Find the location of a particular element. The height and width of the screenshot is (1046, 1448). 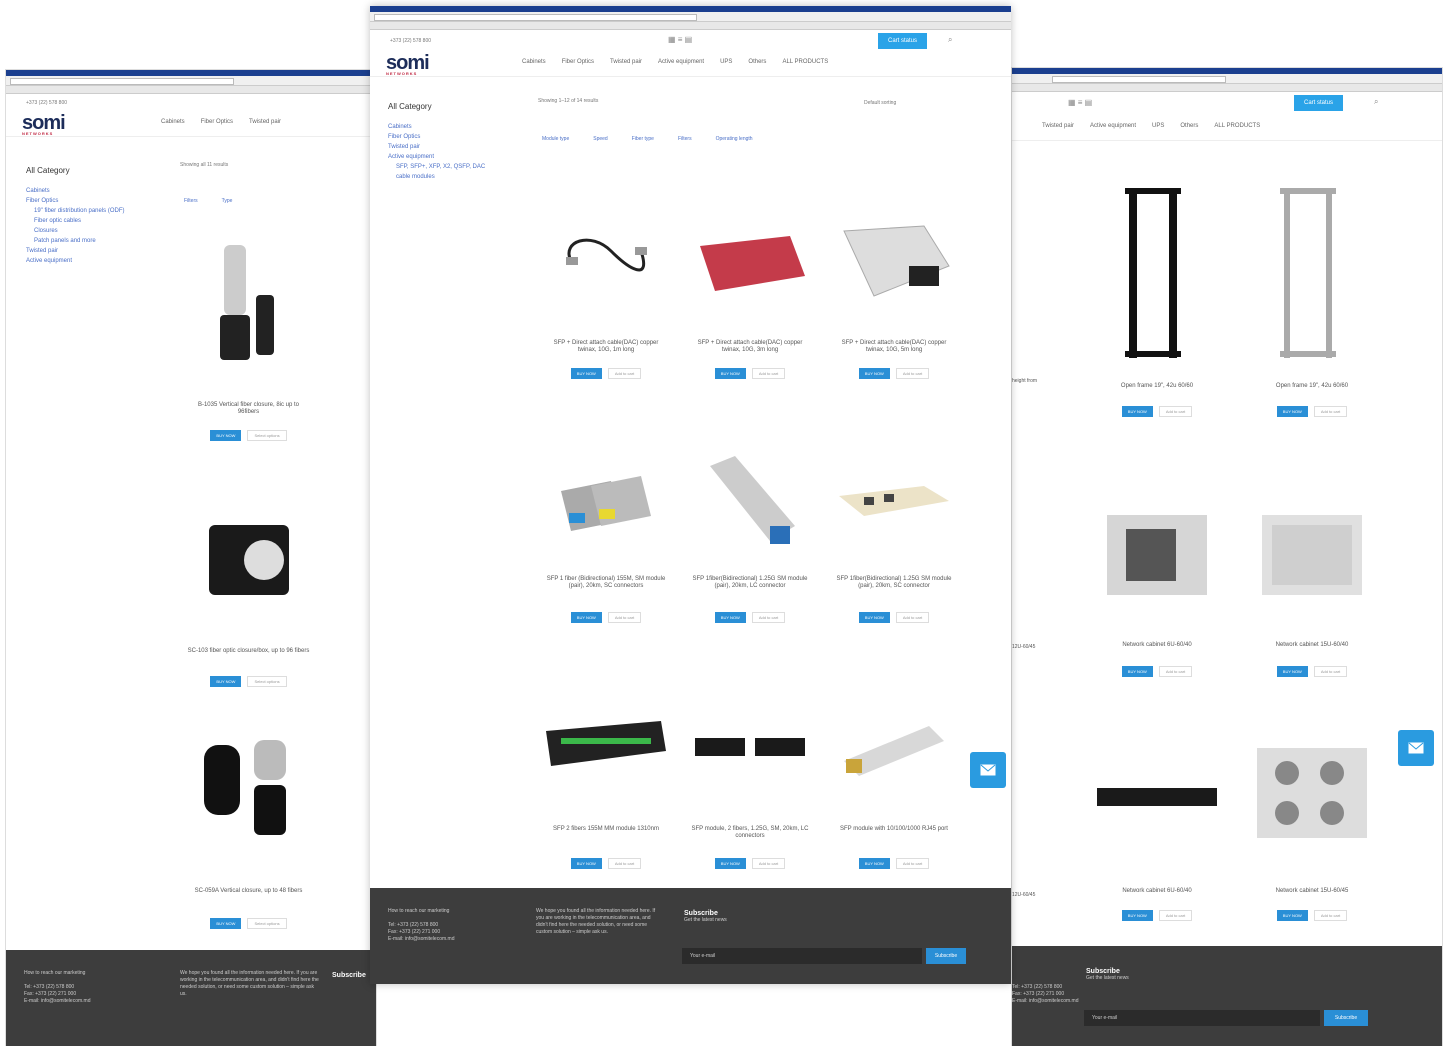

product-name: Network cabinet 6U-60/40 is located at coordinates (1157, 891).